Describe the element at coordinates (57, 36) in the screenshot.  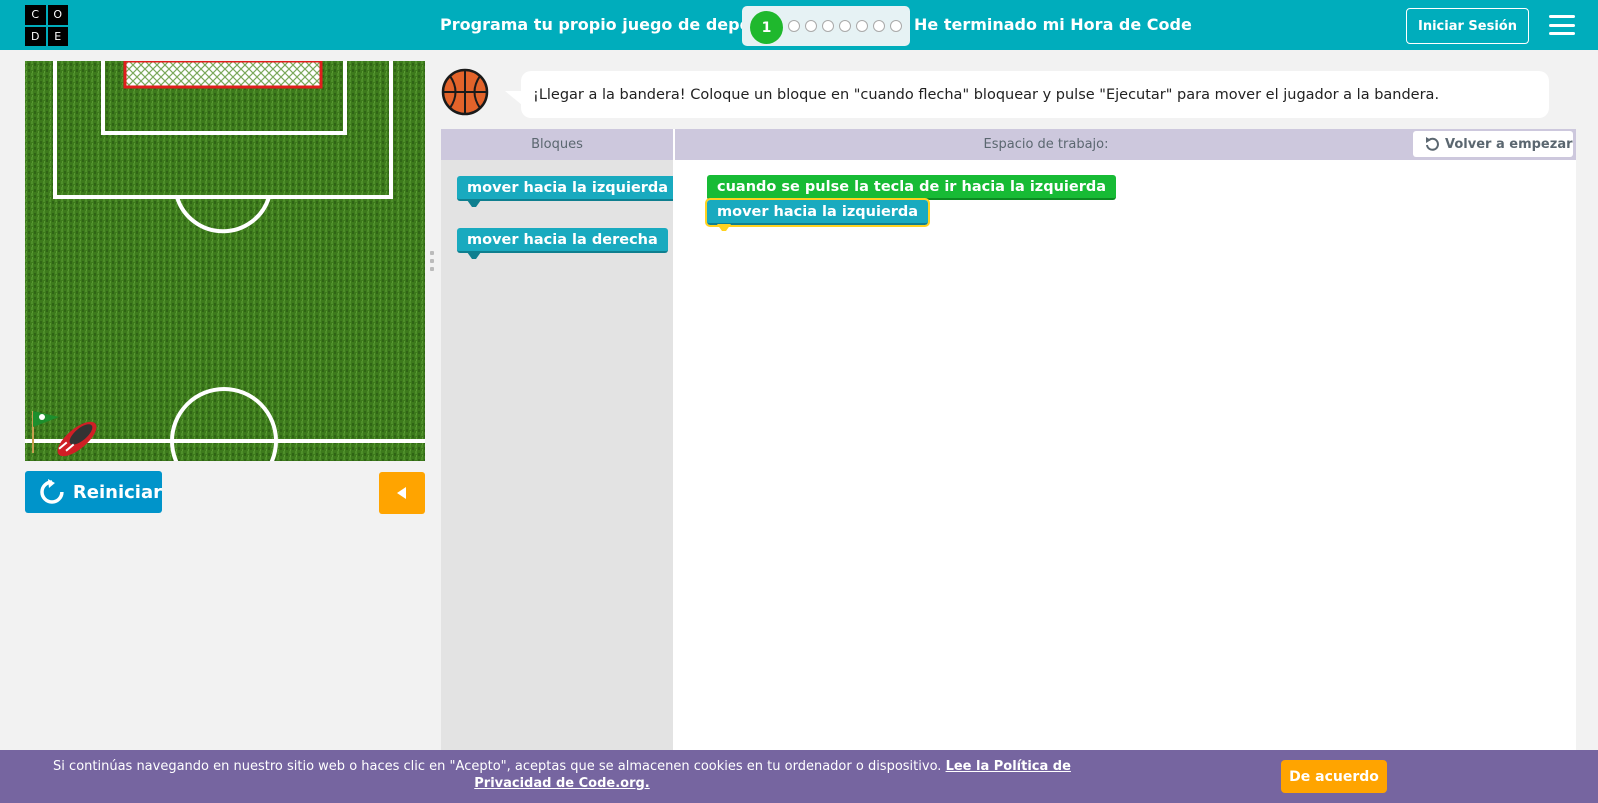
I see `logo-letter: E` at that location.